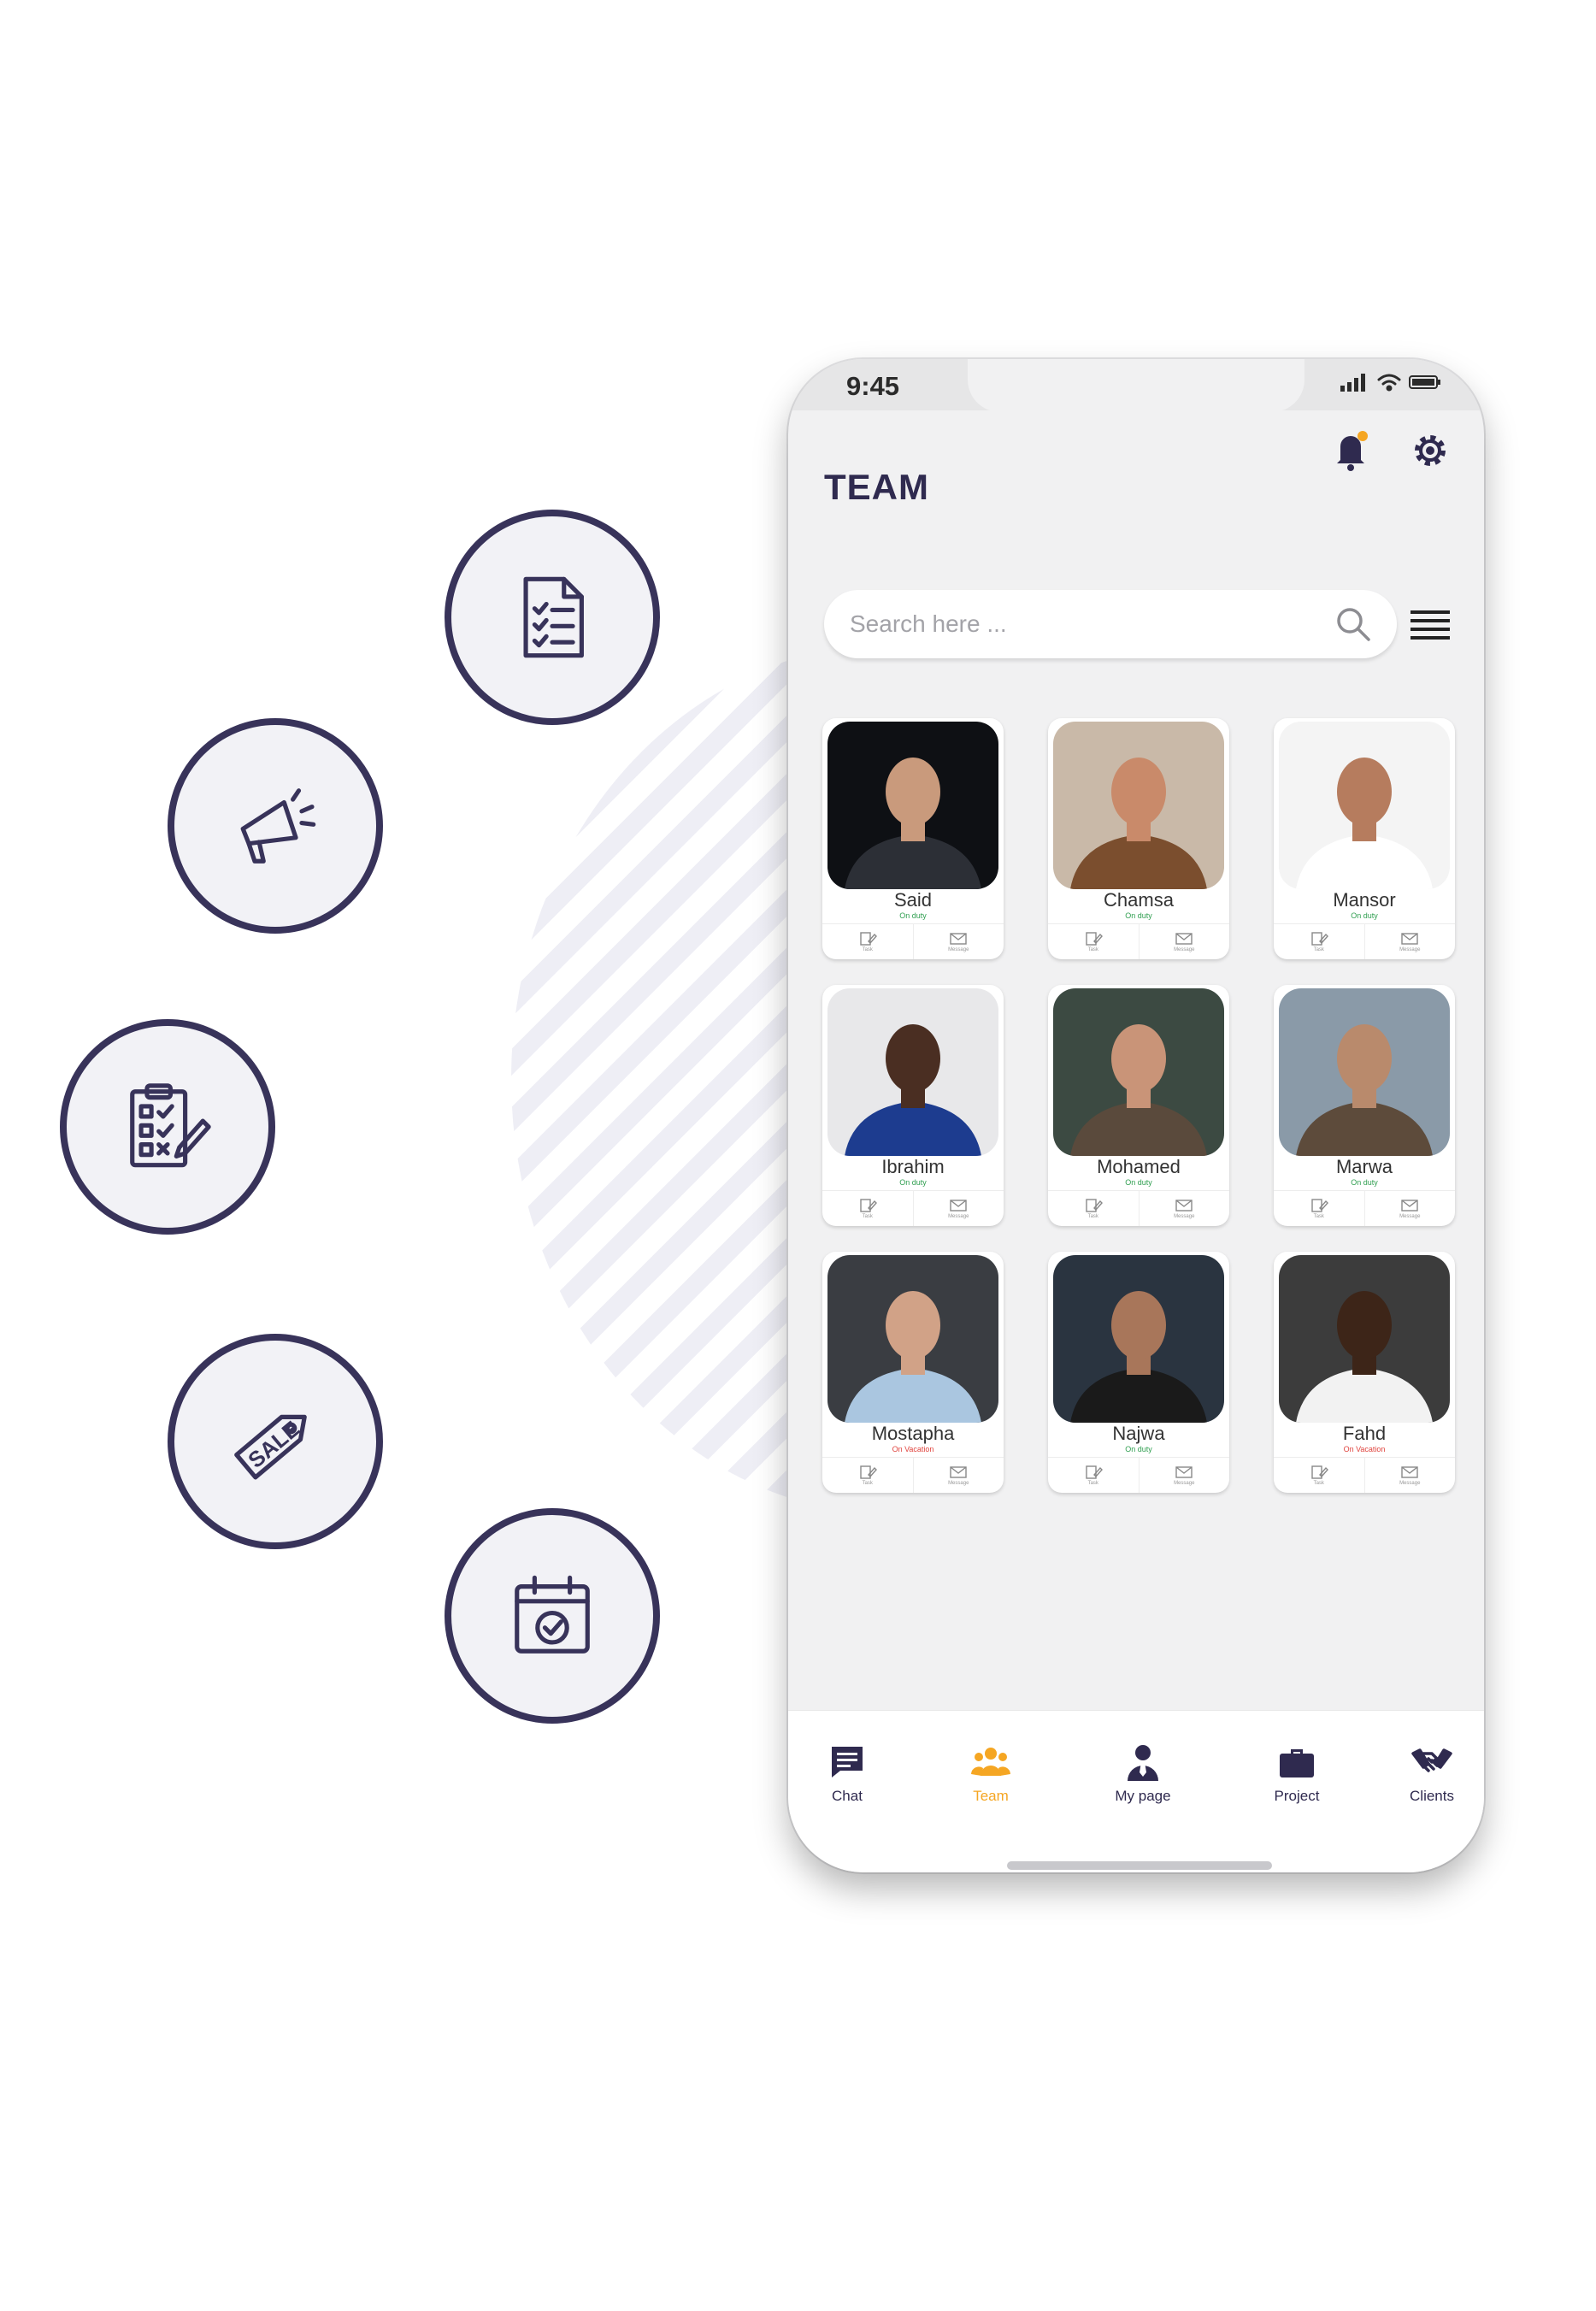 The width and height of the screenshot is (1596, 2311). I want to click on team-member-card: Chamsa On duty Task Message, so click(1138, 838).